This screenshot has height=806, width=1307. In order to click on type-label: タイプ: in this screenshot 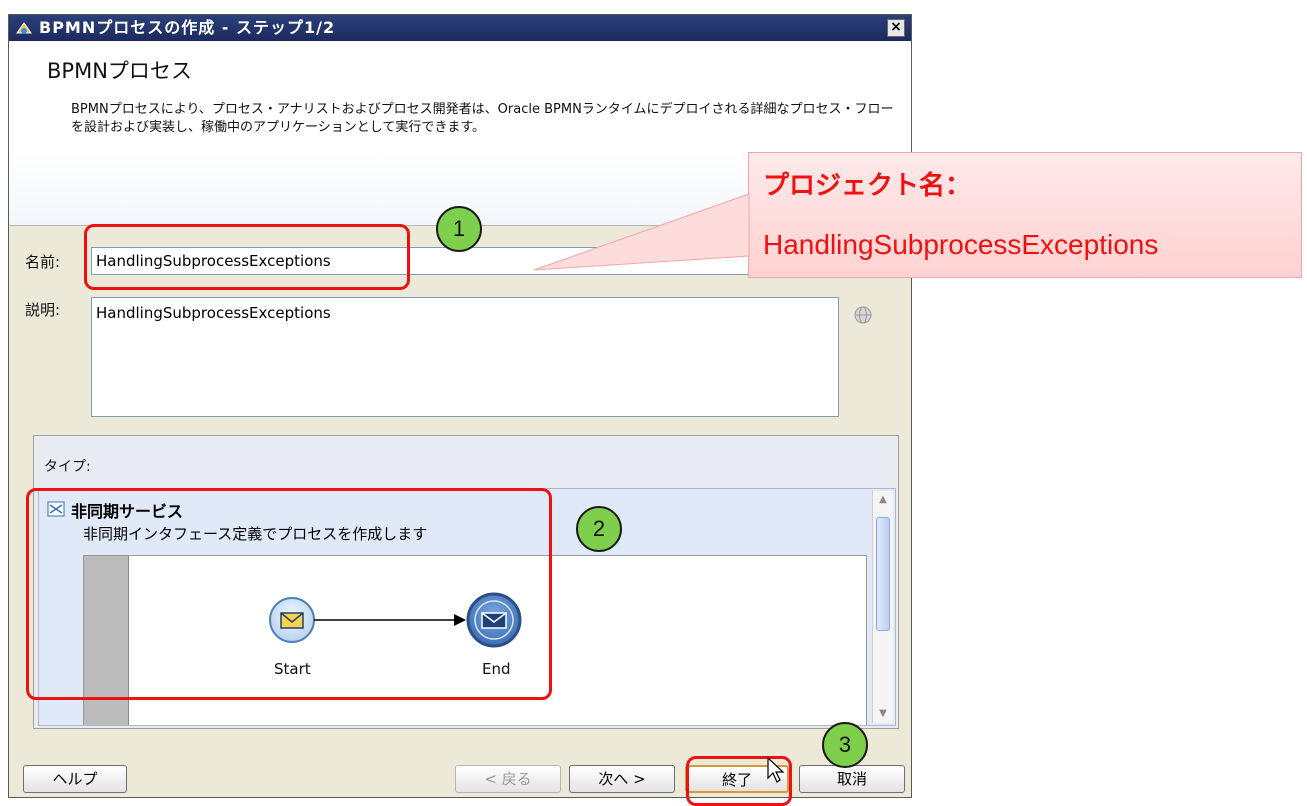, I will do `click(67, 467)`.